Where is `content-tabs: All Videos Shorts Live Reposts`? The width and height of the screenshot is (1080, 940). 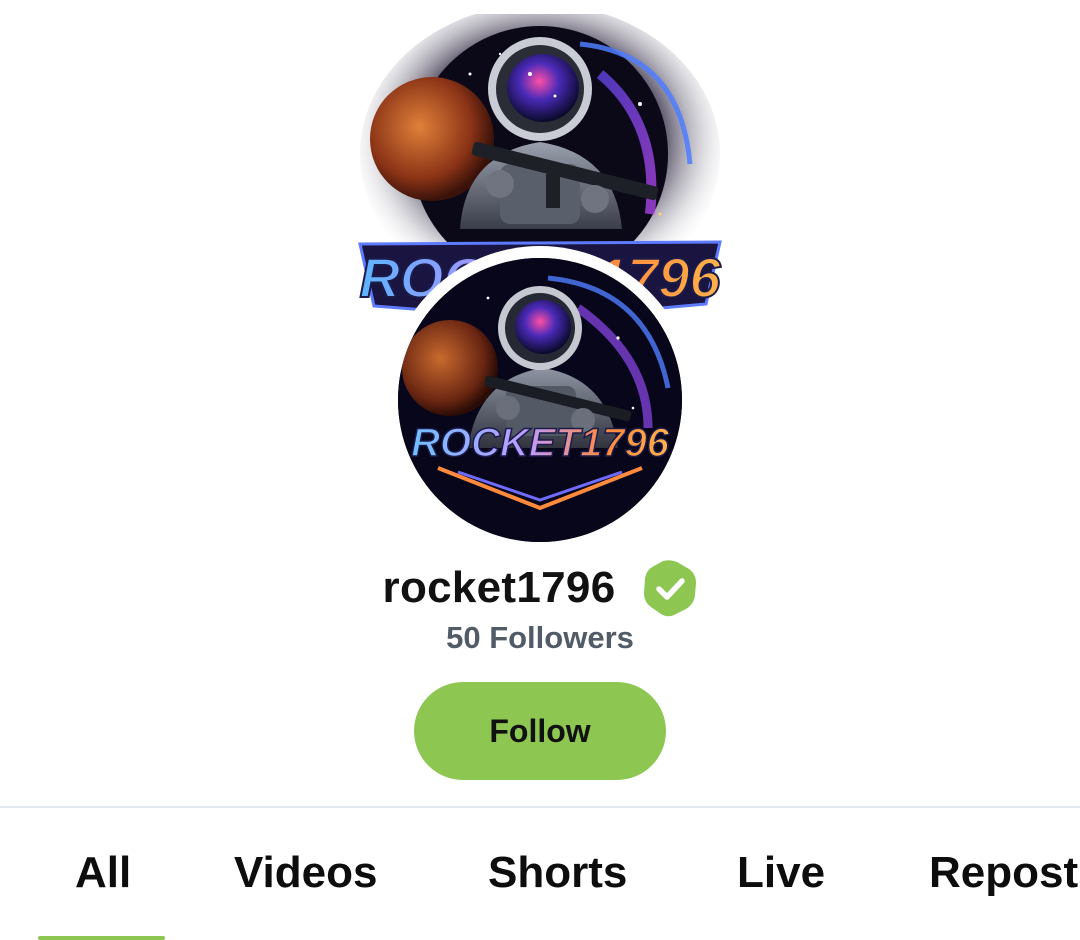
content-tabs: All Videos Shorts Live Reposts is located at coordinates (540, 874).